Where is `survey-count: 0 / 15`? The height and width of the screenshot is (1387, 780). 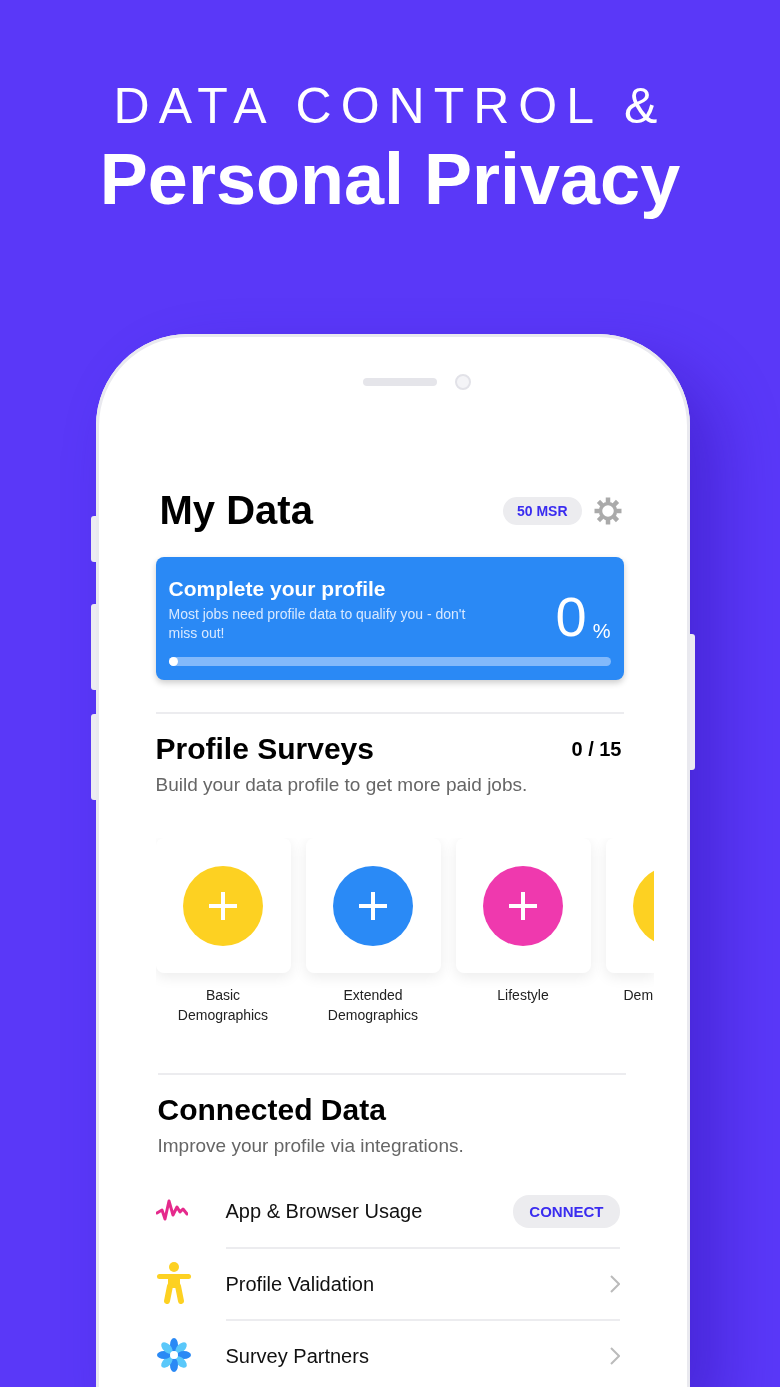 survey-count: 0 / 15 is located at coordinates (596, 749).